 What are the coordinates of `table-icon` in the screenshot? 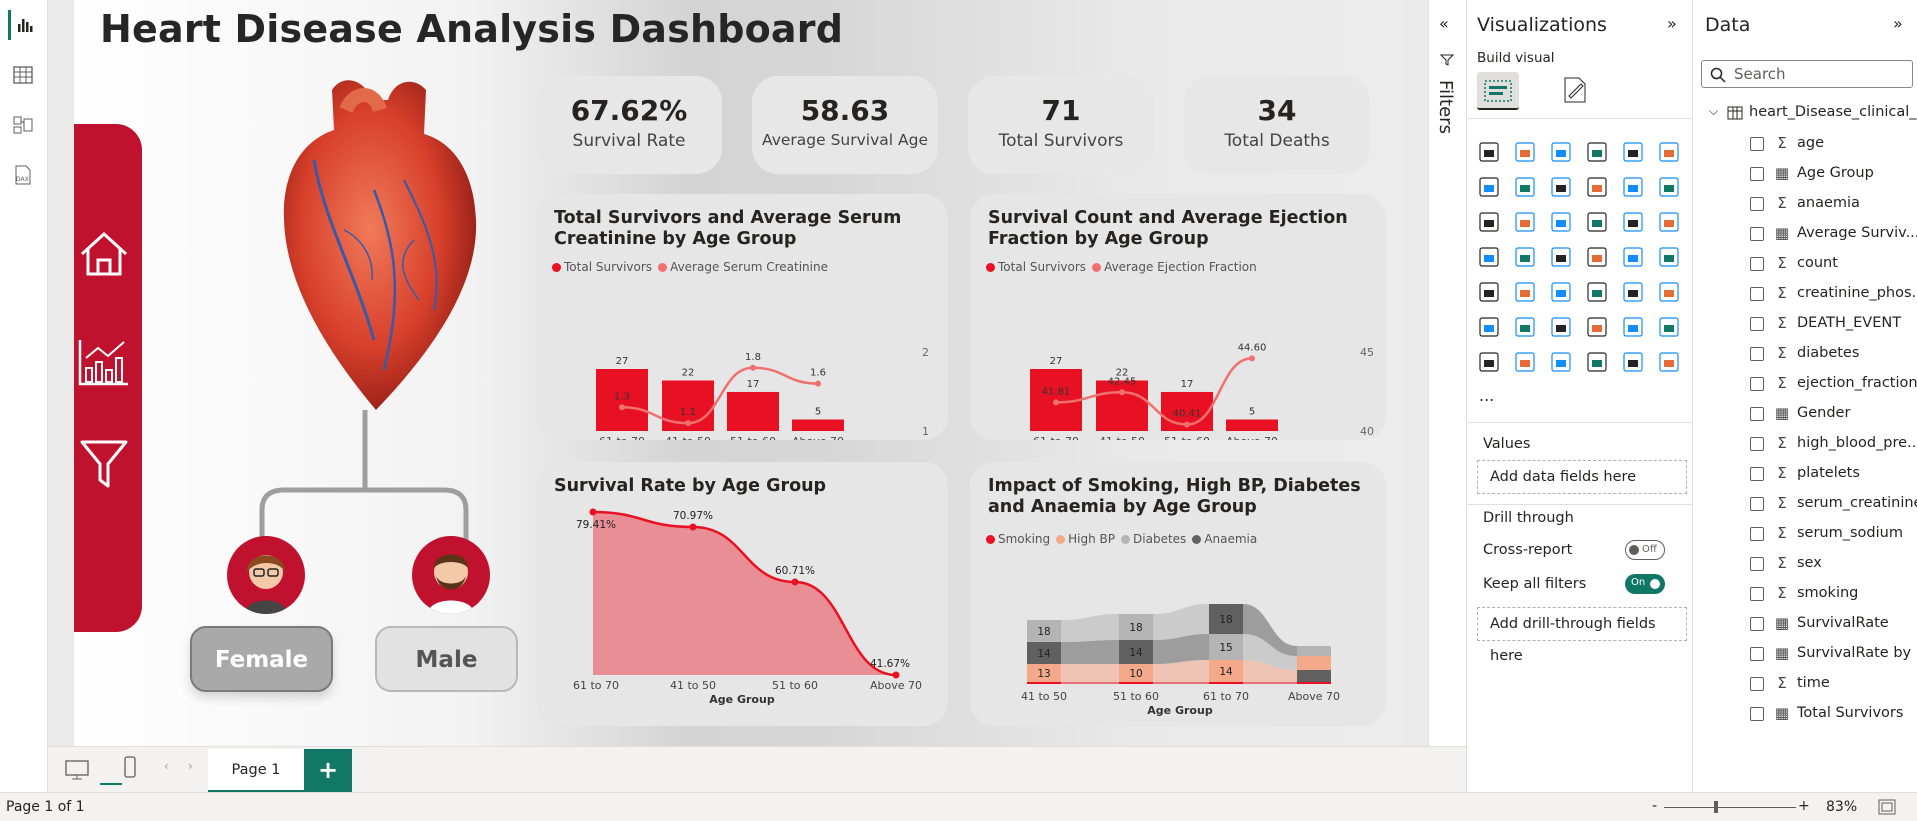 It's located at (1597, 292).